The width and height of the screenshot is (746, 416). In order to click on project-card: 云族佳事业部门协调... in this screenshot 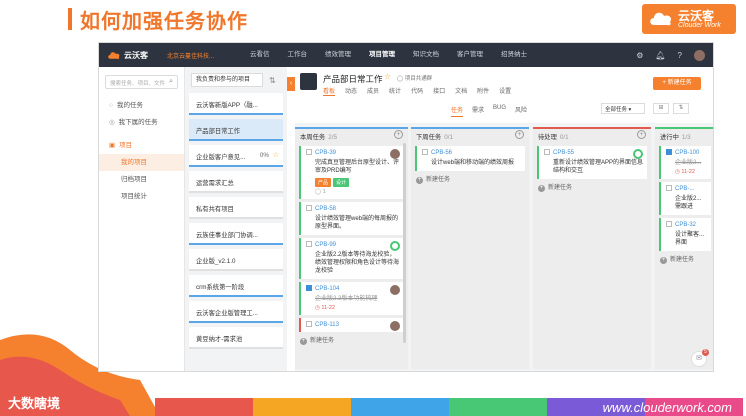, I will do `click(236, 234)`.